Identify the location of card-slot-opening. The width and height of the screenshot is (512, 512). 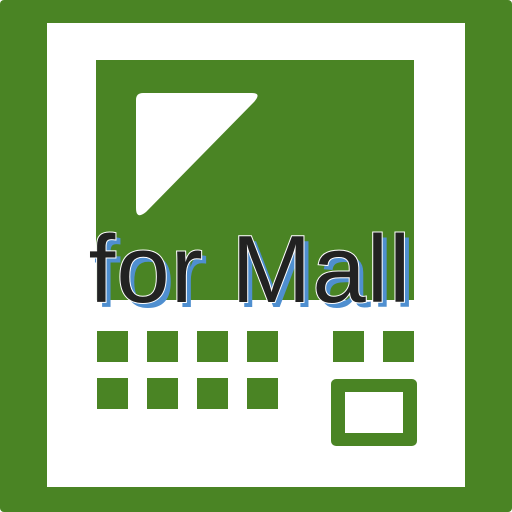
(374, 412).